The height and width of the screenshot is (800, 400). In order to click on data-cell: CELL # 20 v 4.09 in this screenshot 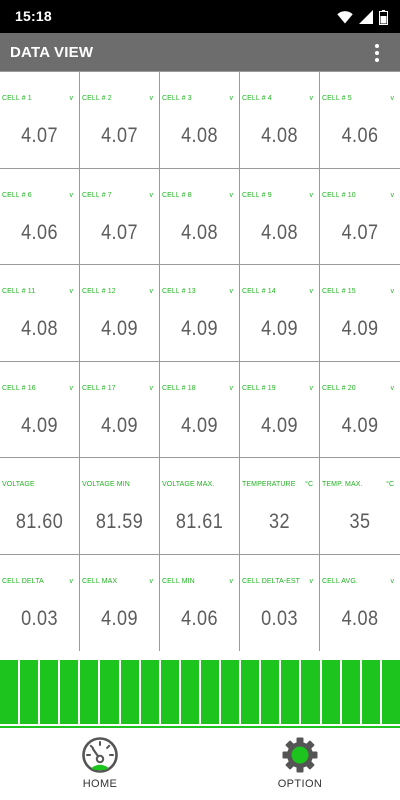, I will do `click(360, 409)`.